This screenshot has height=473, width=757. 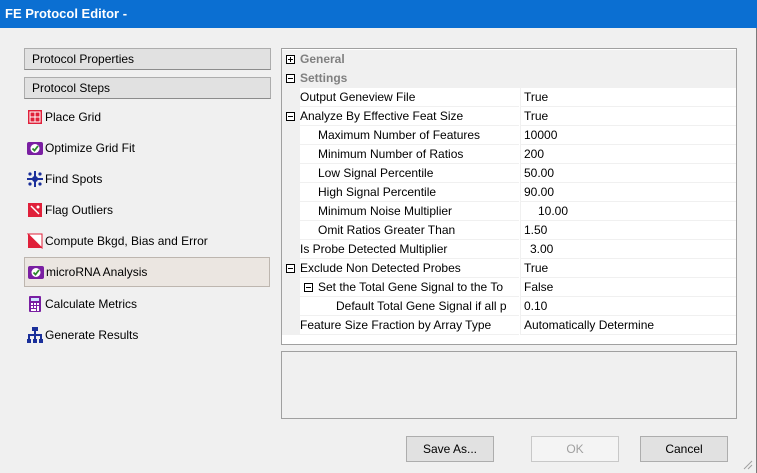 What do you see at coordinates (409, 192) in the screenshot?
I see `property-name: High Signal Percentile` at bounding box center [409, 192].